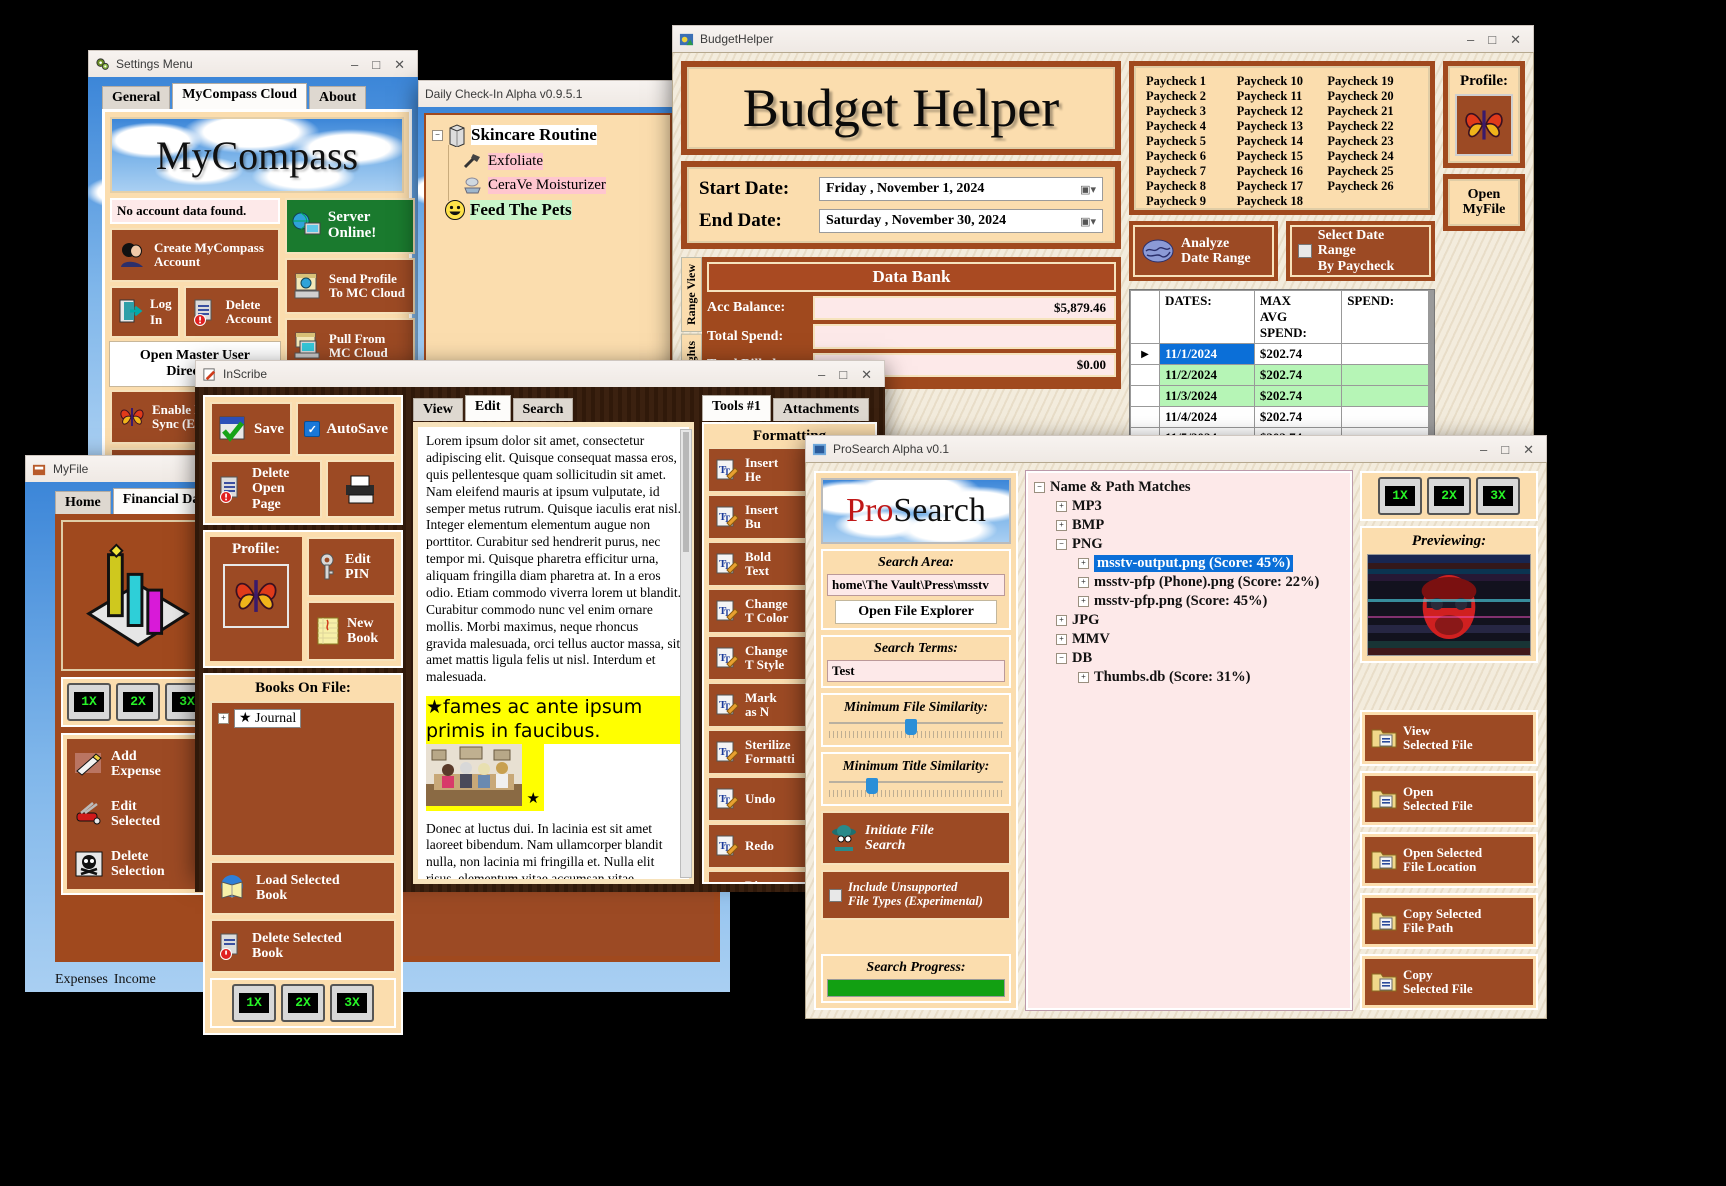  What do you see at coordinates (1191, 126) in the screenshot?
I see `paycheck-item: Paycheck 4` at bounding box center [1191, 126].